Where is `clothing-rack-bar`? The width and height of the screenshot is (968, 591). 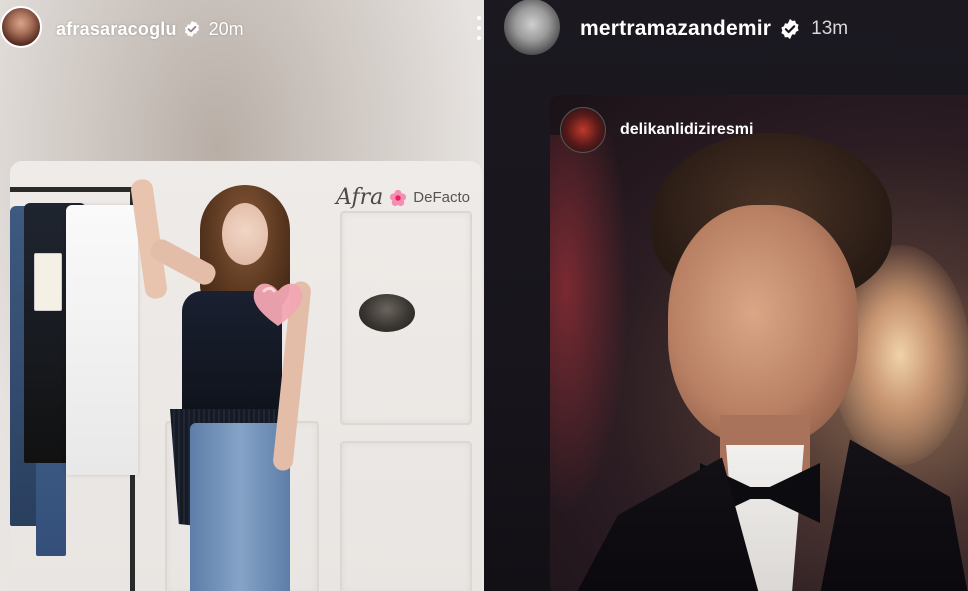 clothing-rack-bar is located at coordinates (74, 189).